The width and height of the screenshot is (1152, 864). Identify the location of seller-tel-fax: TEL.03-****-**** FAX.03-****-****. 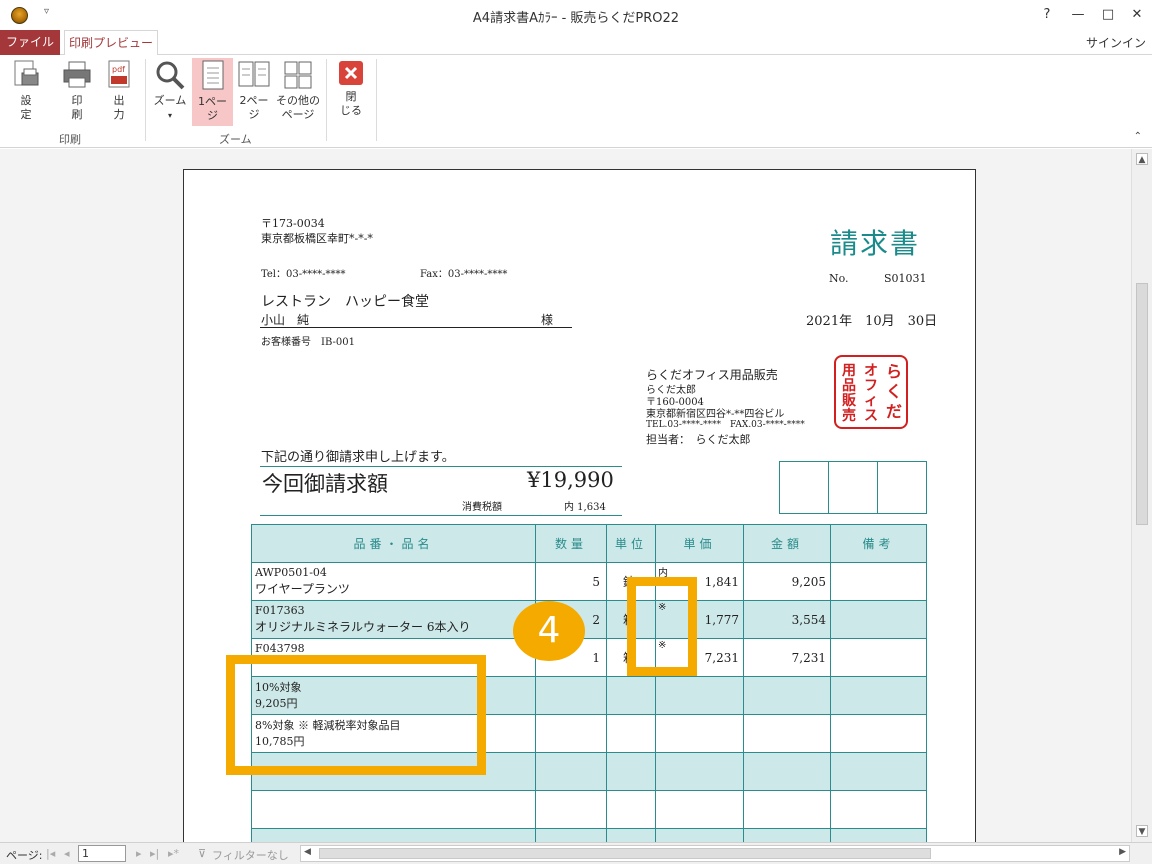
(725, 425).